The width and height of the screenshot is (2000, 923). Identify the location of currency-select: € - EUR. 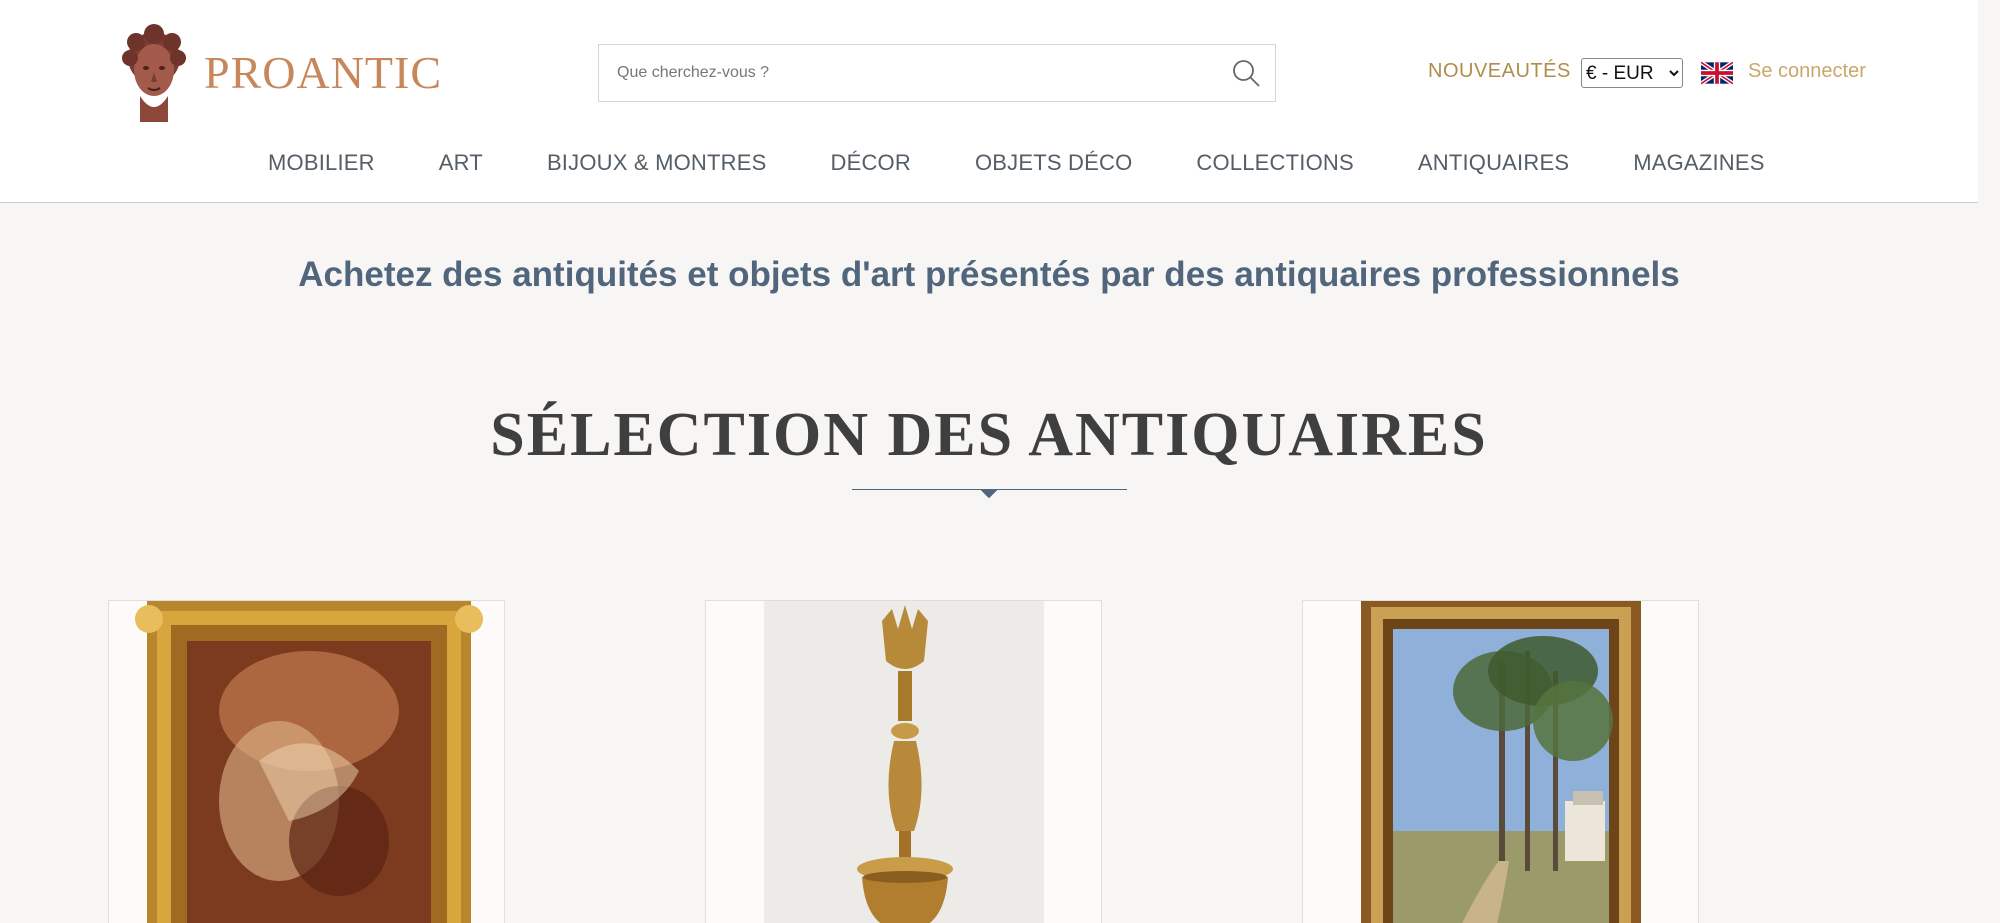
(1632, 73).